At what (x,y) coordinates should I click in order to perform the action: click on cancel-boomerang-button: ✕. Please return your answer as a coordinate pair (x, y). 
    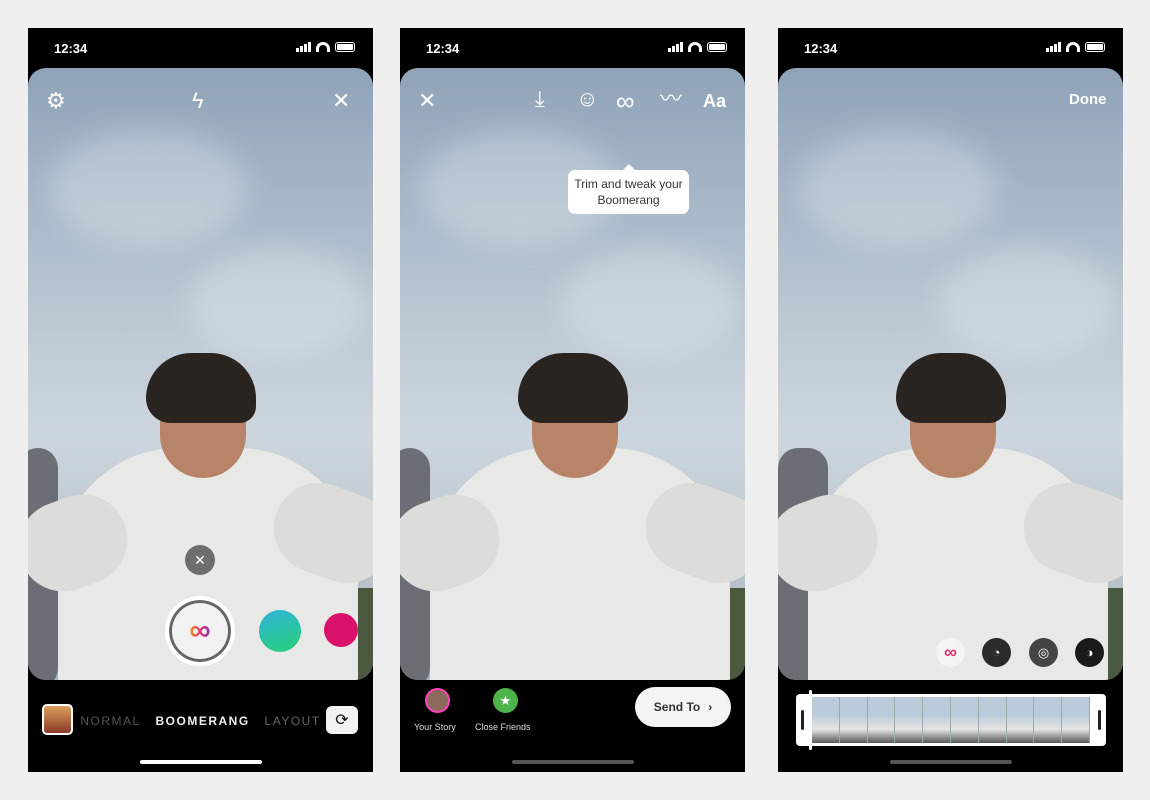
    Looking at the image, I should click on (200, 560).